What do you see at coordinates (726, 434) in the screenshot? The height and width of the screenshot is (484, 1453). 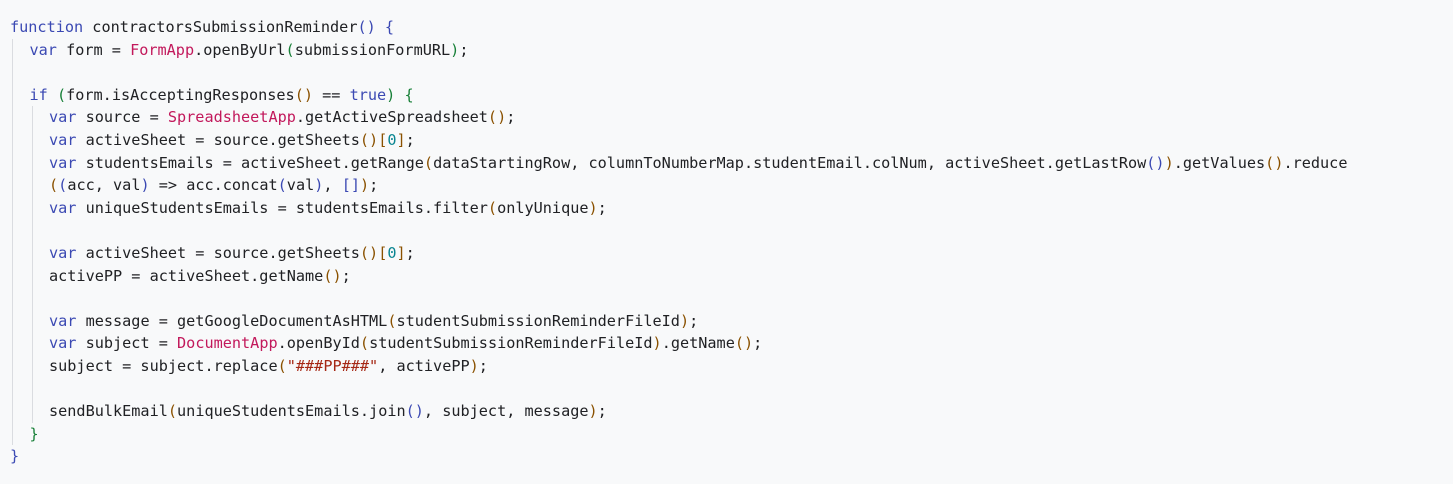 I see `code-line: }` at bounding box center [726, 434].